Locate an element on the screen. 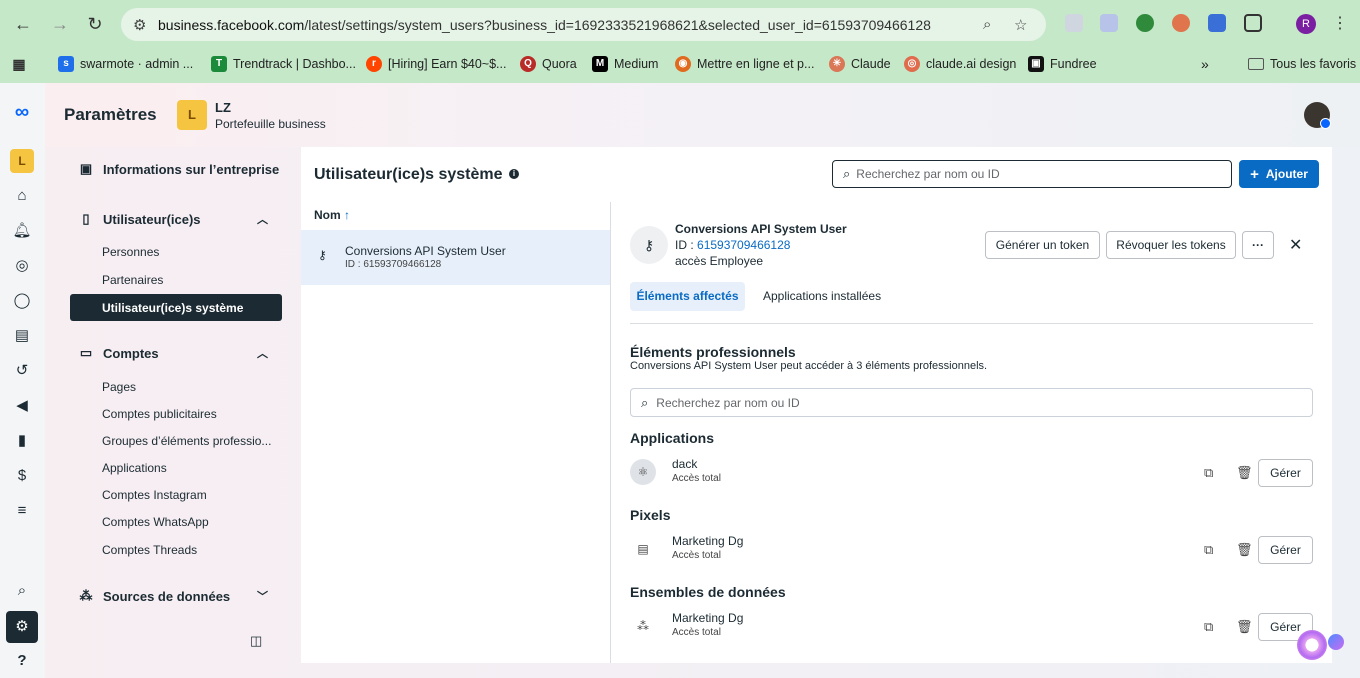 The height and width of the screenshot is (678, 1360). menu-icon: ⋮ is located at coordinates (1340, 24).